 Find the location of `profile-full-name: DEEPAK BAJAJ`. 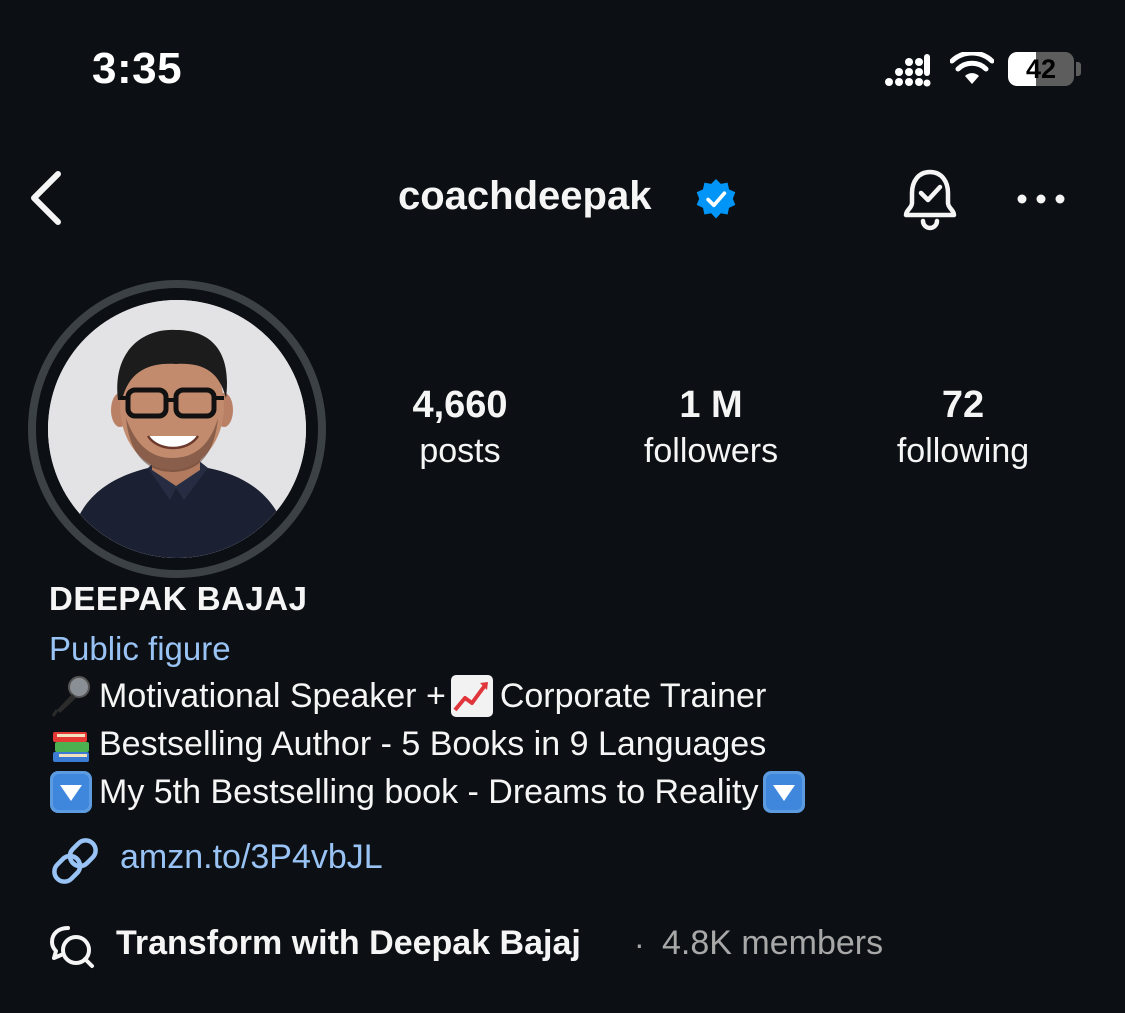

profile-full-name: DEEPAK BAJAJ is located at coordinates (178, 598).